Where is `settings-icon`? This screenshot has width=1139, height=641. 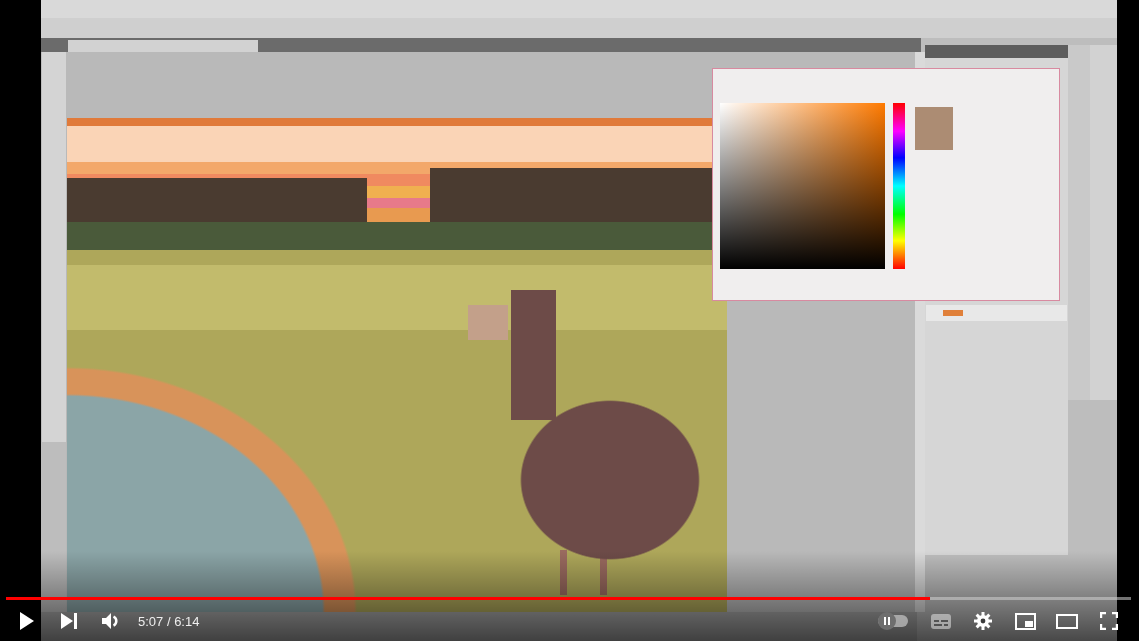 settings-icon is located at coordinates (983, 621).